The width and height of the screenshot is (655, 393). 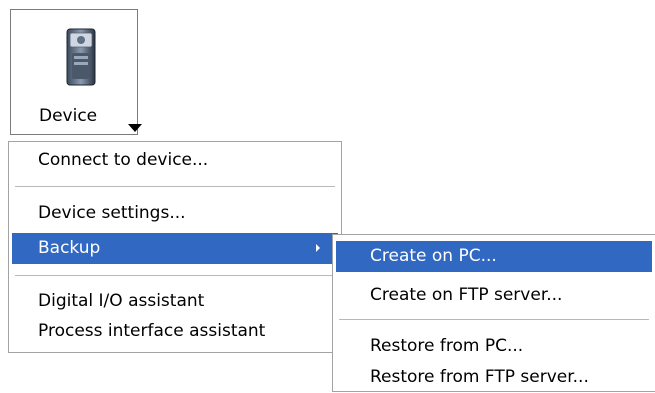 What do you see at coordinates (135, 128) in the screenshot?
I see `chevron-down-icon` at bounding box center [135, 128].